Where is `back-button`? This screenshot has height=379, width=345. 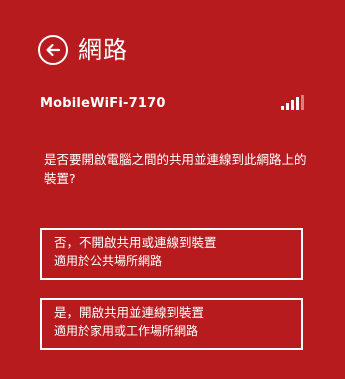 back-button is located at coordinates (53, 50).